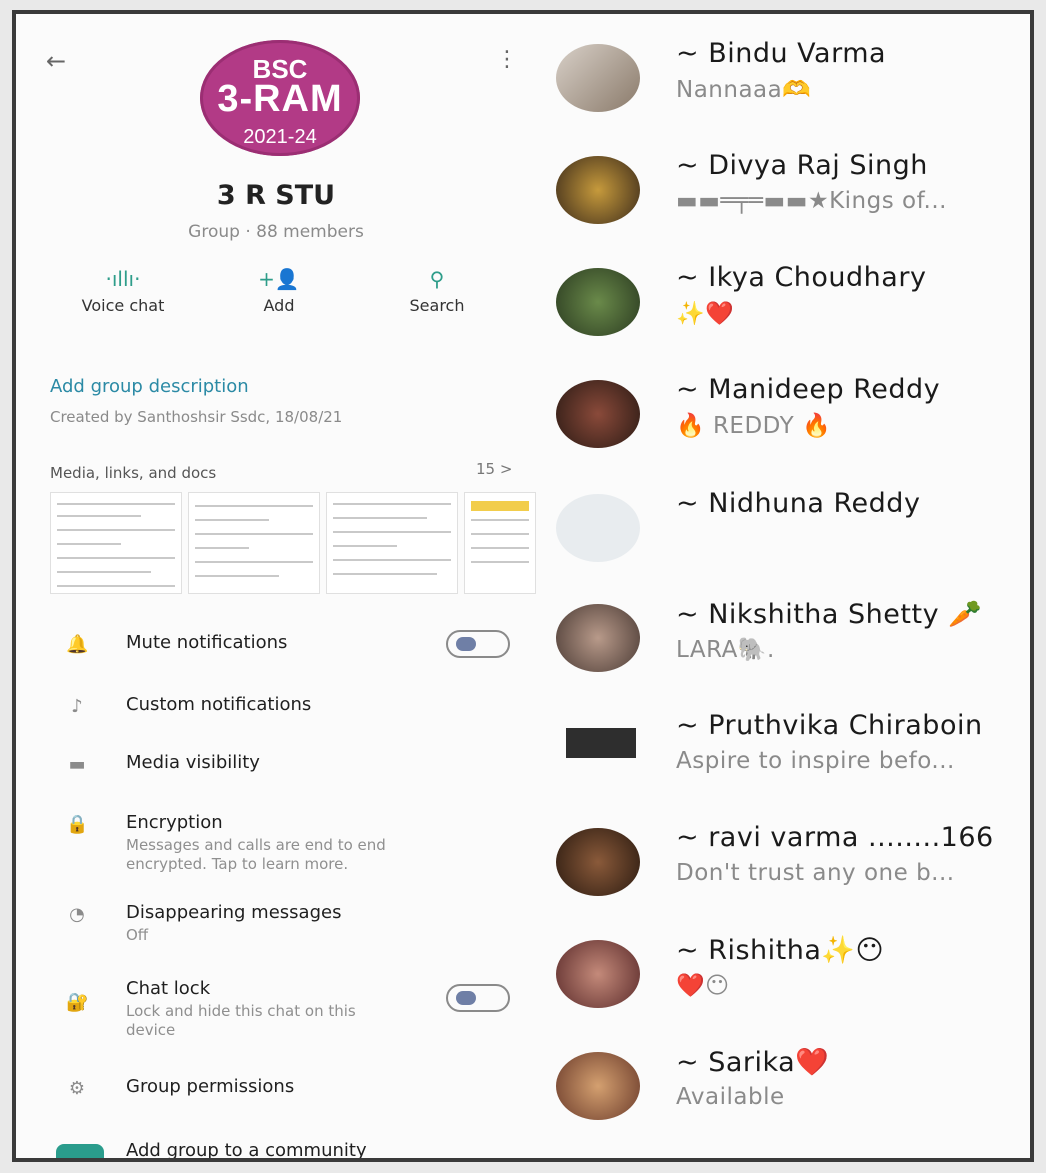  I want to click on chat-lock-label: Chat lock, so click(168, 988).